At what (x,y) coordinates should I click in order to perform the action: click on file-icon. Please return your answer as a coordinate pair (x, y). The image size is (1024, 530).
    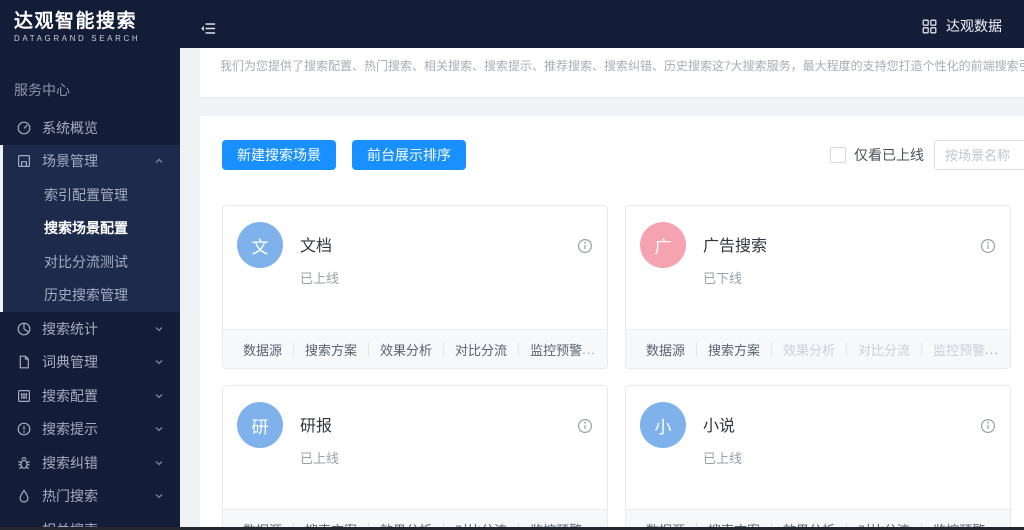
    Looking at the image, I should click on (24, 362).